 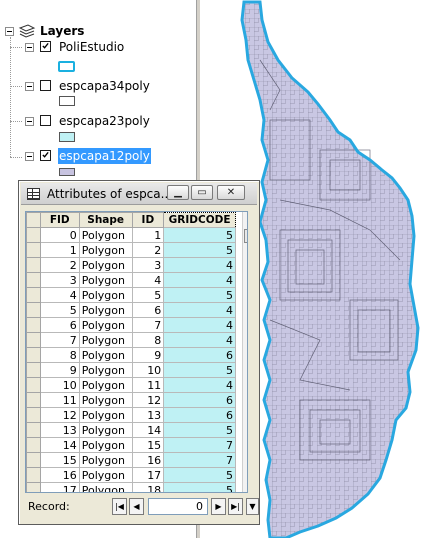 What do you see at coordinates (131, 250) in the screenshot?
I see `table-row: 1 Polygon 2 5` at bounding box center [131, 250].